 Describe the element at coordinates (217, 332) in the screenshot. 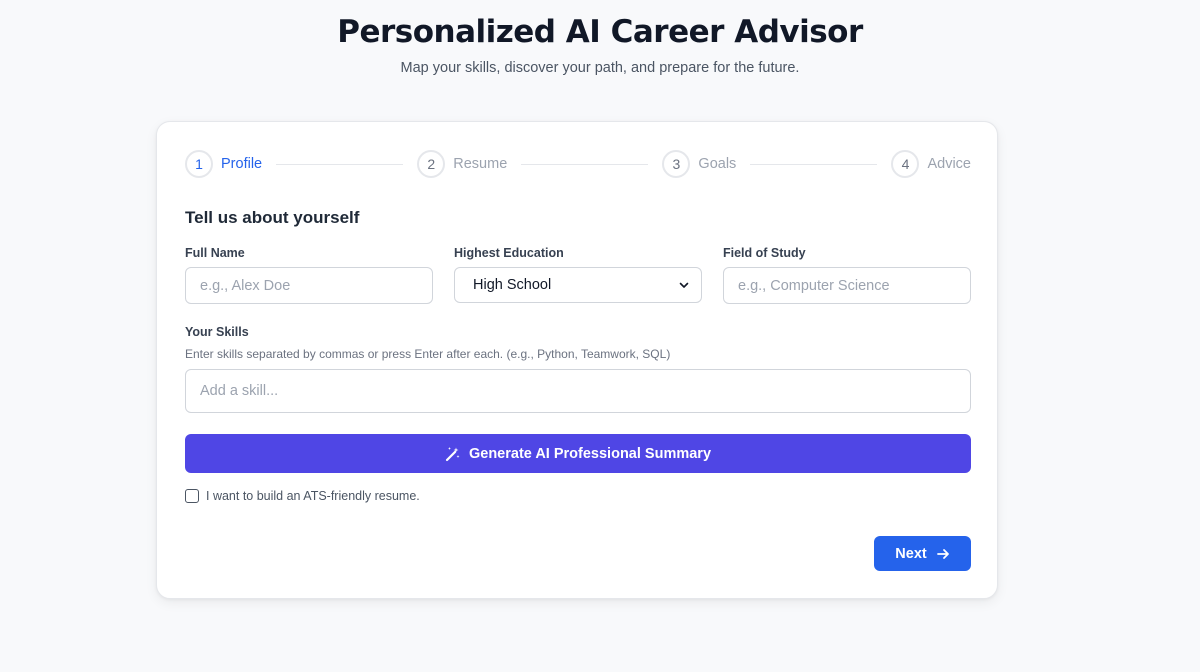

I see `skills-label: Your Skills` at that location.